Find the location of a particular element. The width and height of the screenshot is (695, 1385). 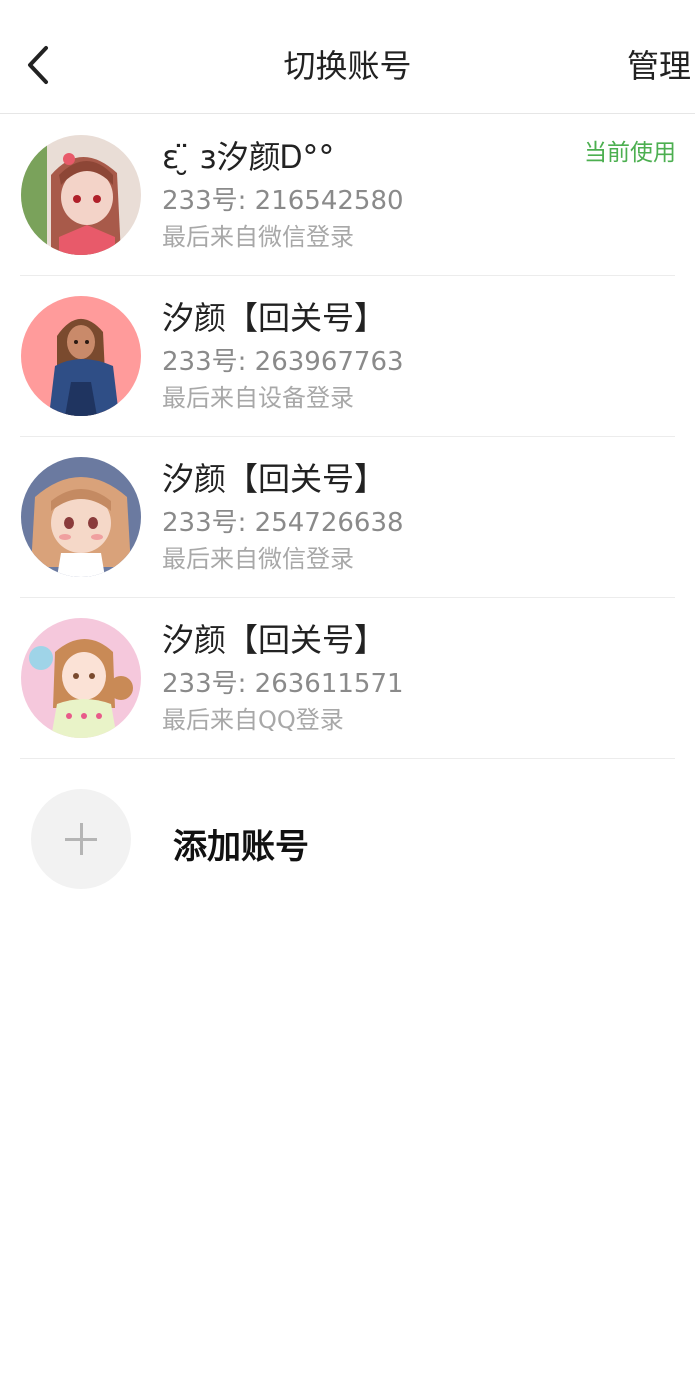

last-login-source: 最后来自QQ登录 is located at coordinates (253, 720).